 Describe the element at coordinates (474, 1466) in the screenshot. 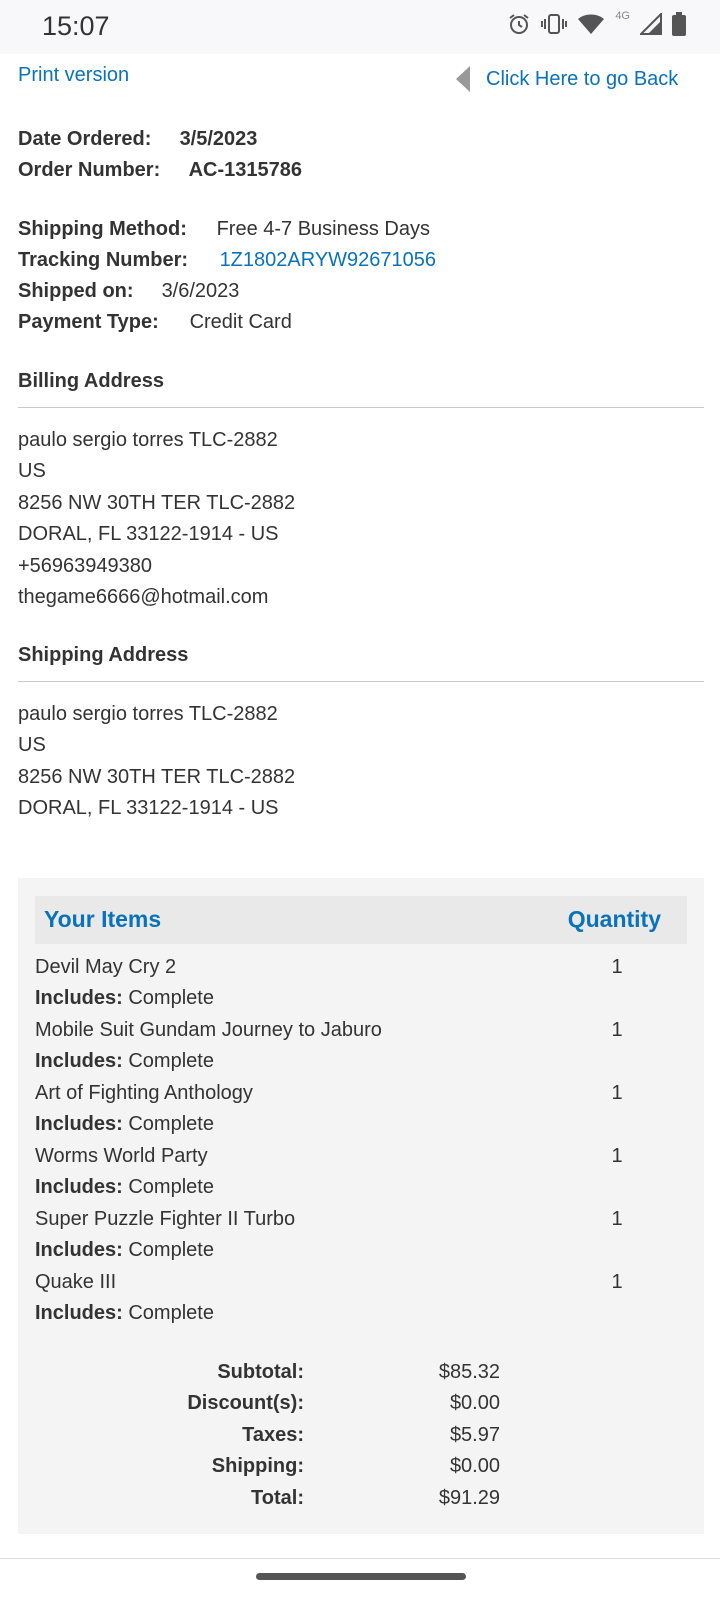

I see `shipping-cost-value: $0.00` at that location.